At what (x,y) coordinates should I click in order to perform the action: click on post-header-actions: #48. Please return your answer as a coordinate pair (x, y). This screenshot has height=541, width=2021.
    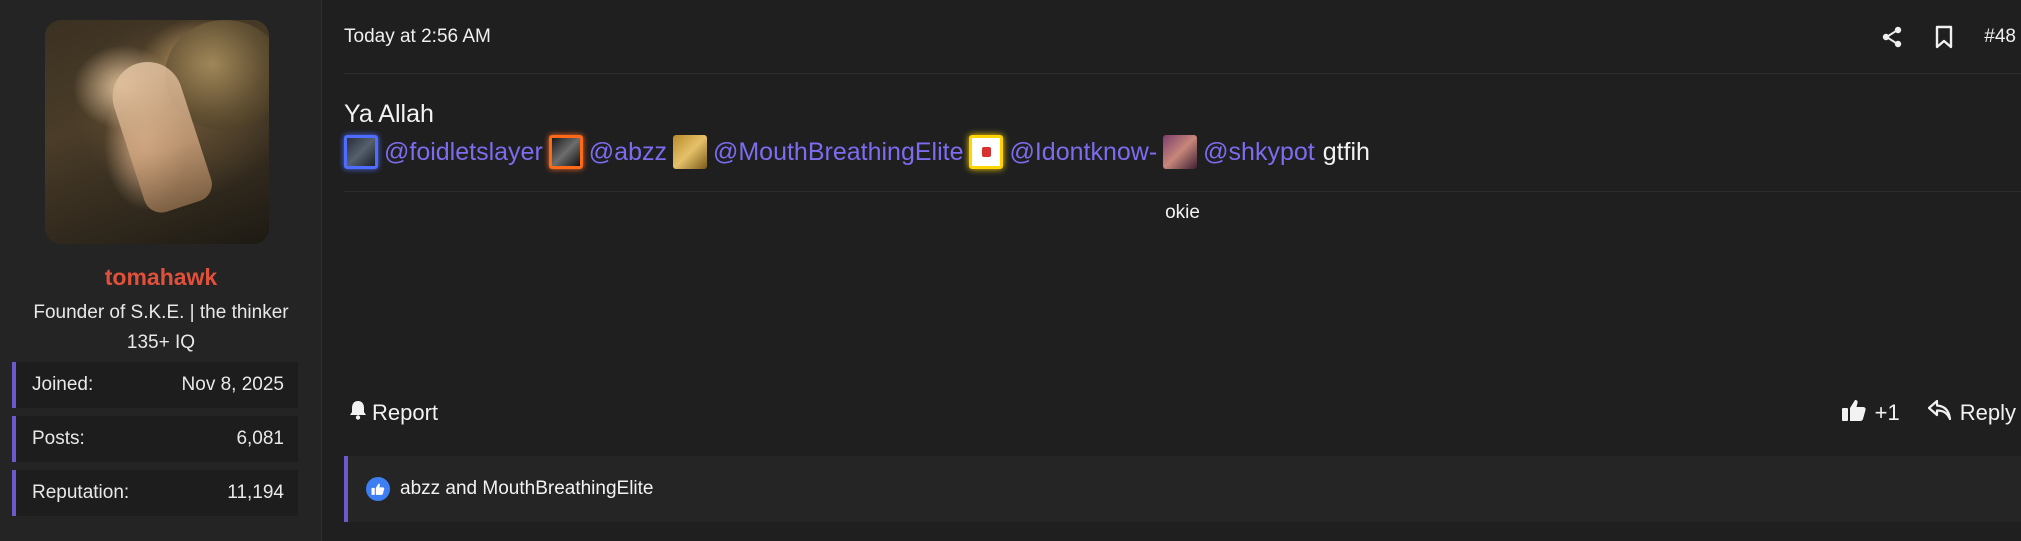
    Looking at the image, I should click on (1948, 37).